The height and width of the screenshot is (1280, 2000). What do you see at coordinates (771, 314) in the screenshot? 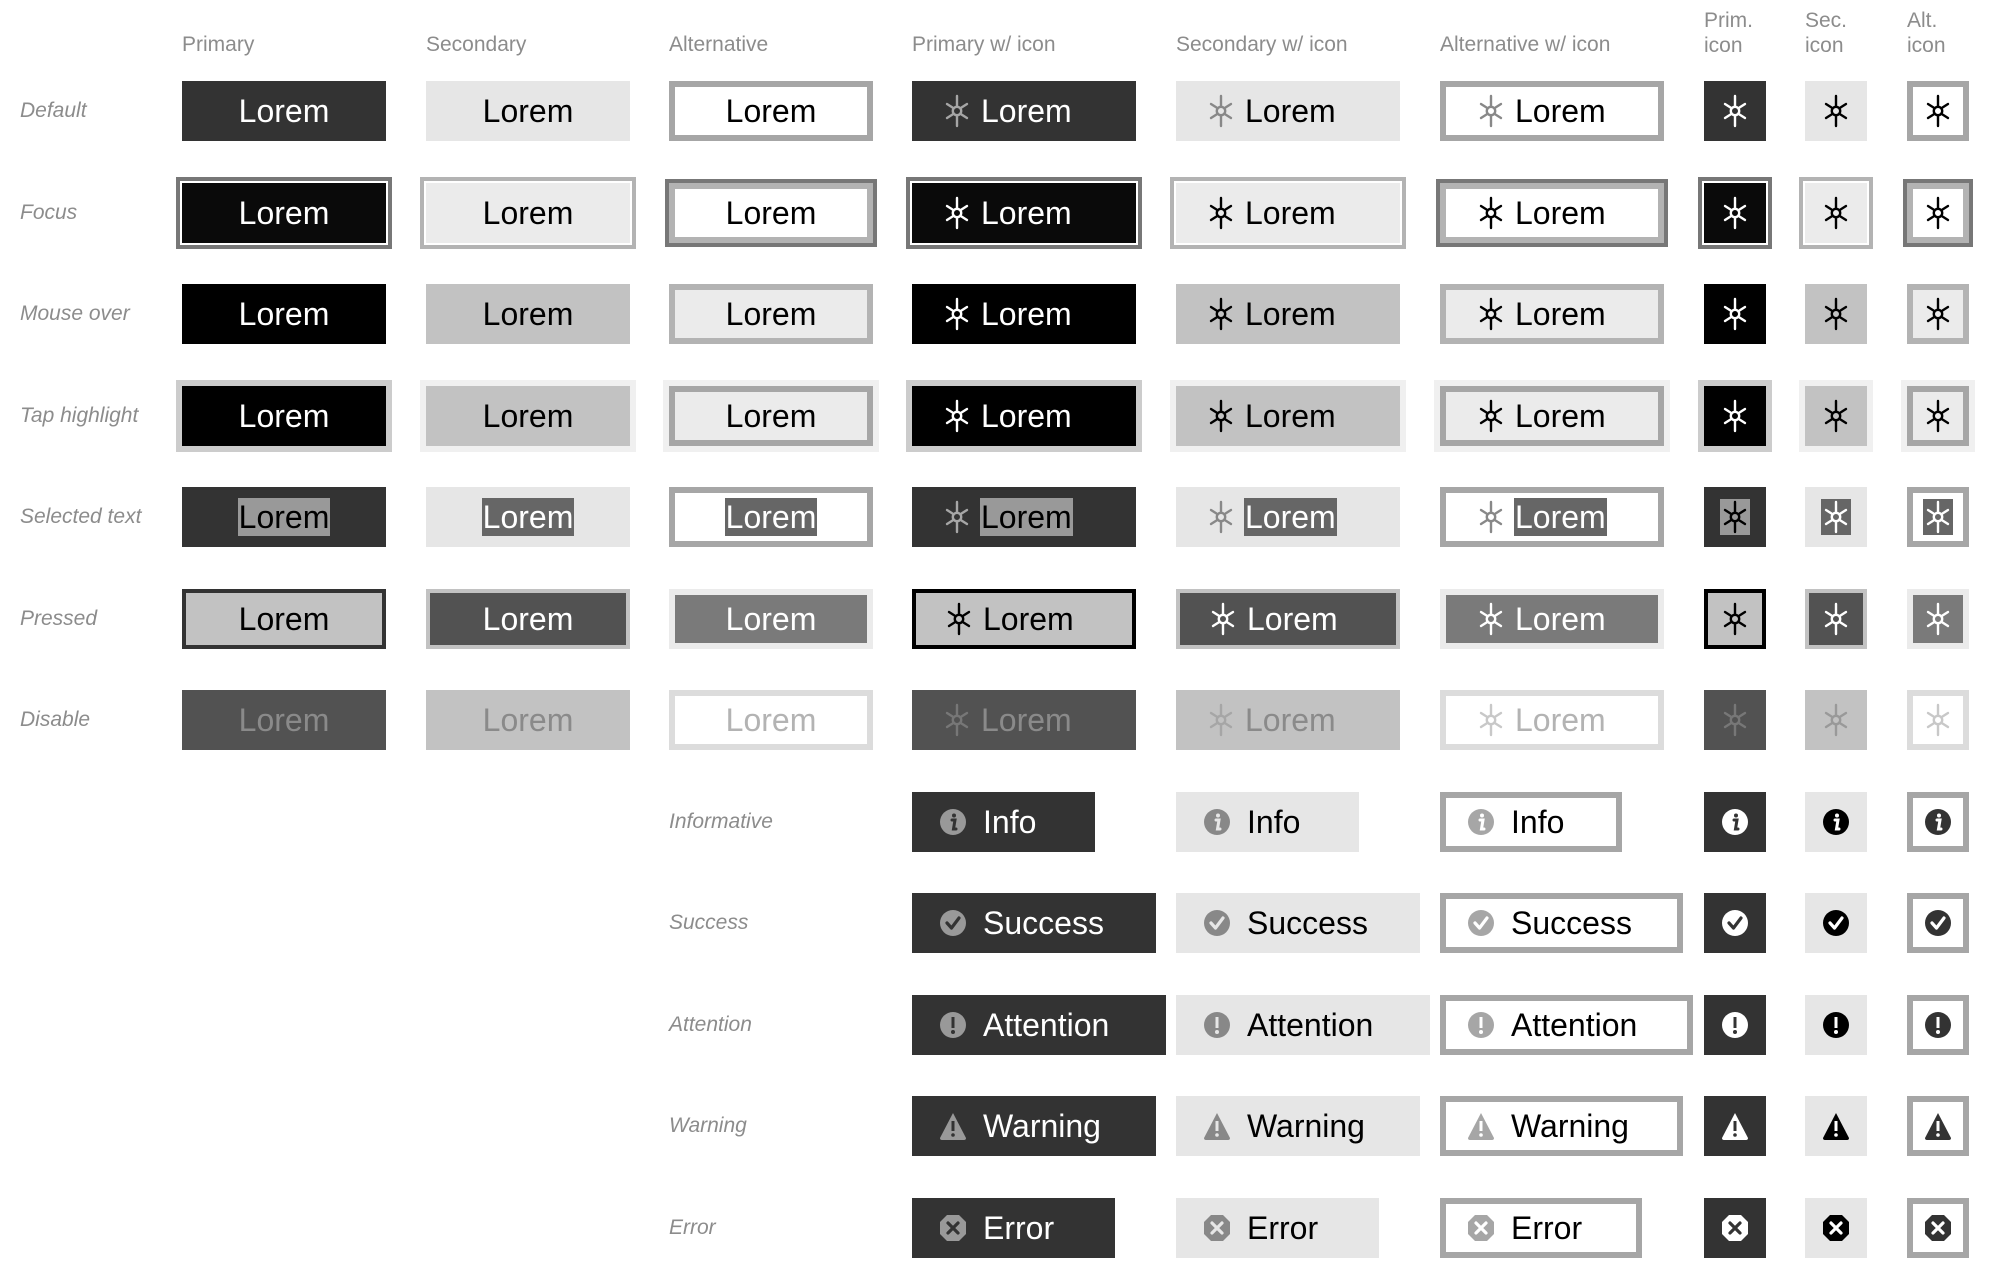
I see `alternative-button-mouseover: Lorem` at bounding box center [771, 314].